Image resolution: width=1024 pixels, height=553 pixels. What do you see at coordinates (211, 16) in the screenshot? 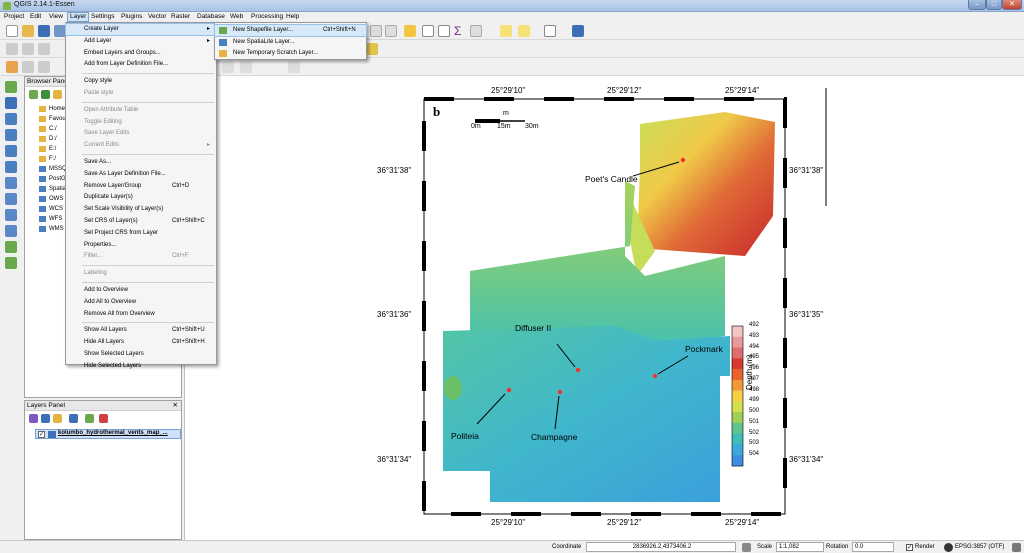
I see `menu-database: Database` at bounding box center [211, 16].